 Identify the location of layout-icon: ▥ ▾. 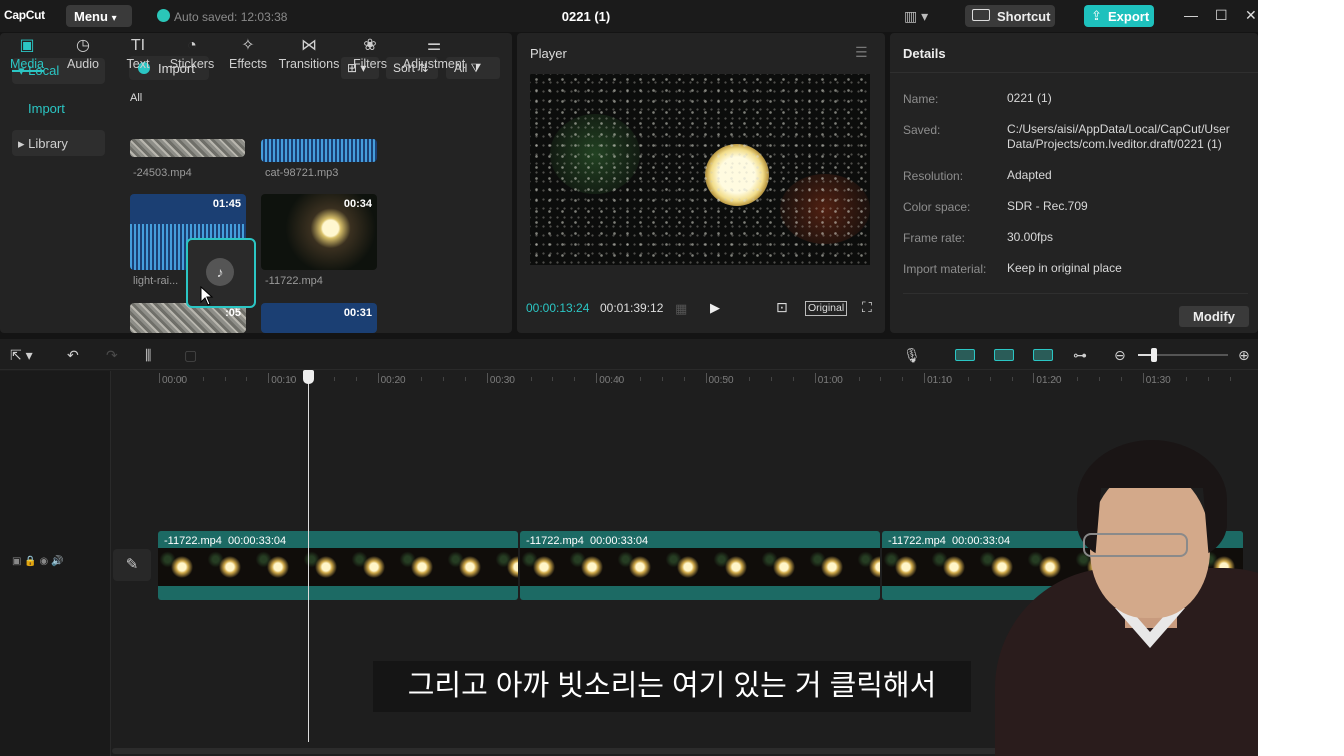
(916, 16).